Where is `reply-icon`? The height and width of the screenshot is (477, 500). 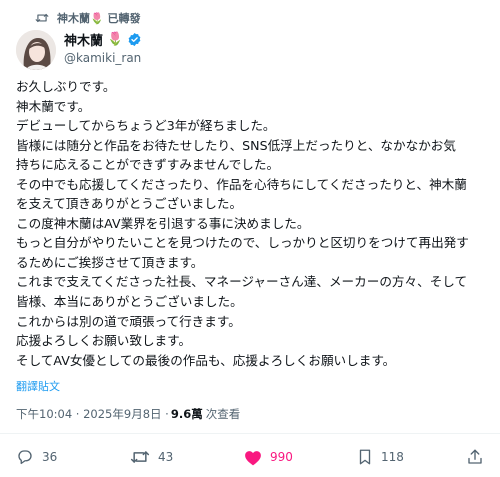
reply-icon is located at coordinates (25, 457).